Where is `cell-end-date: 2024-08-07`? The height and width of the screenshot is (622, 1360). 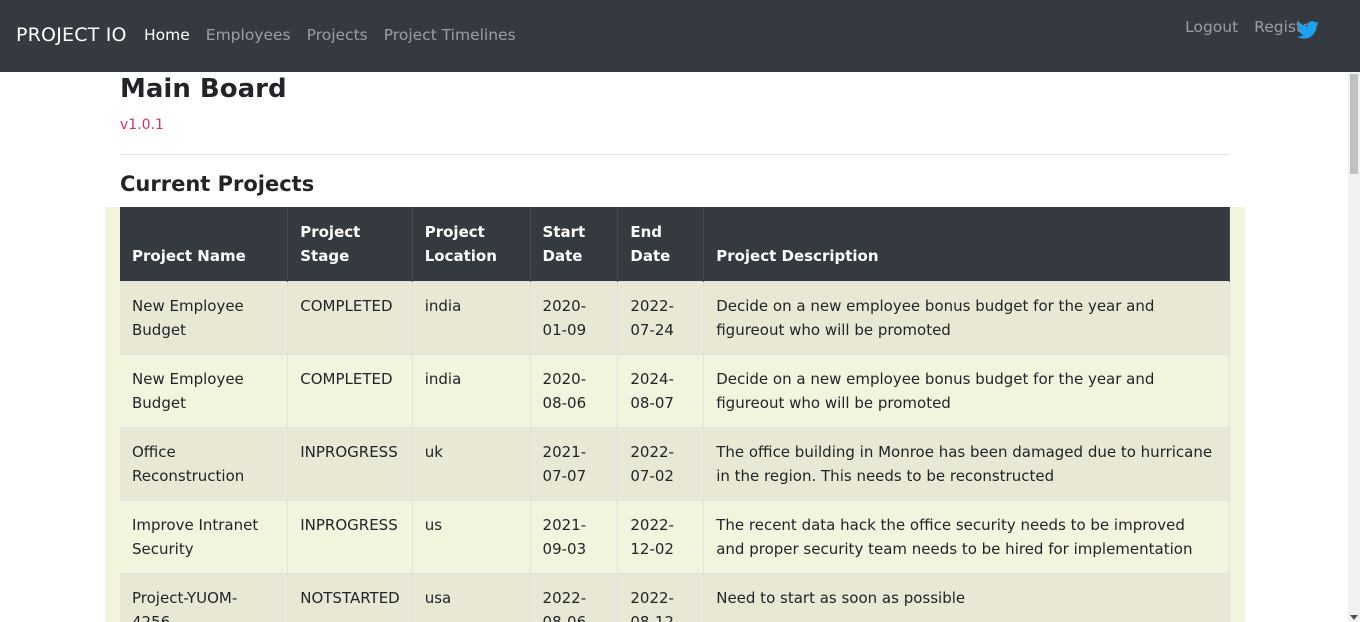
cell-end-date: 2024-08-07 is located at coordinates (661, 390).